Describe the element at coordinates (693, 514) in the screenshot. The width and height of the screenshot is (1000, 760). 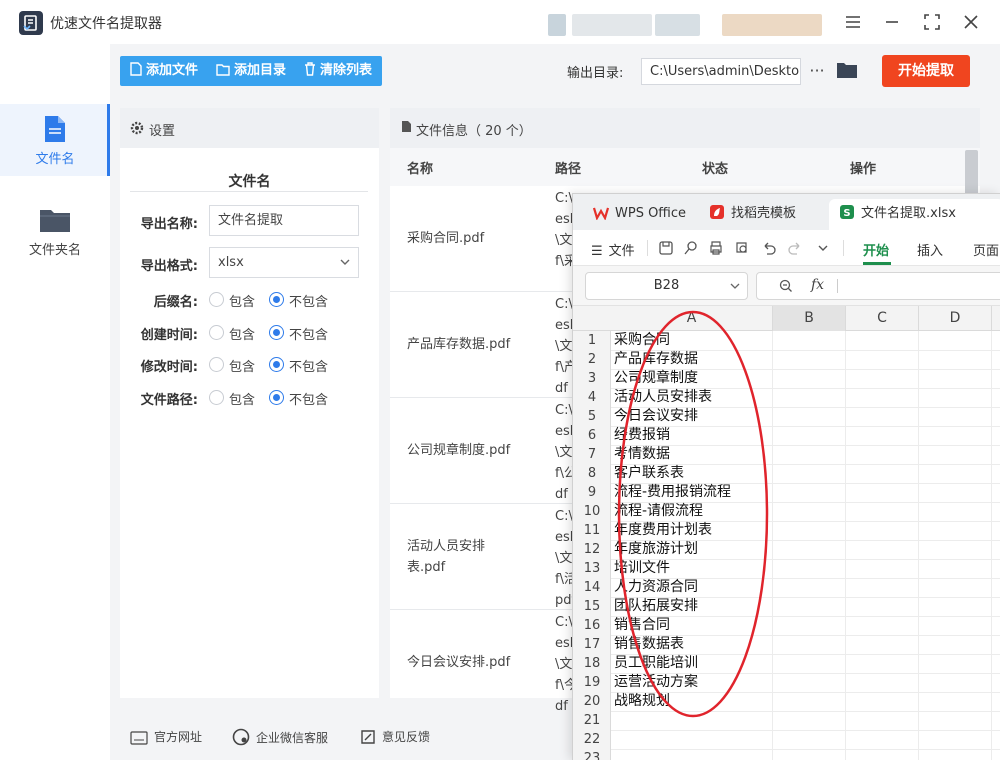
I see `highlight-oval` at that location.